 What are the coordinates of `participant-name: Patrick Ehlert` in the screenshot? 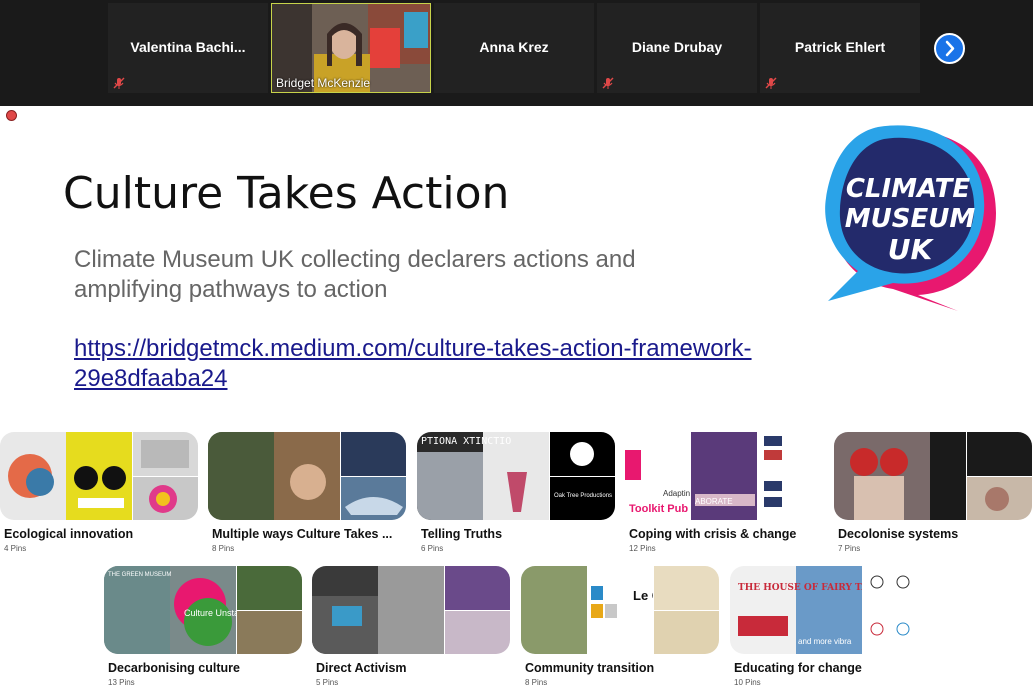 It's located at (840, 47).